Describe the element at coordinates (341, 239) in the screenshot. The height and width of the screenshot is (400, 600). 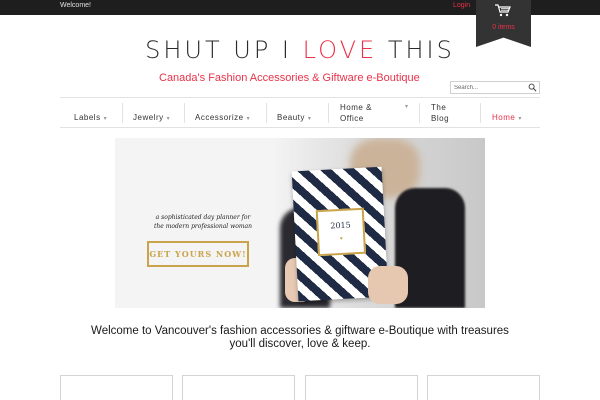
I see `heart-icon: ♥` at that location.